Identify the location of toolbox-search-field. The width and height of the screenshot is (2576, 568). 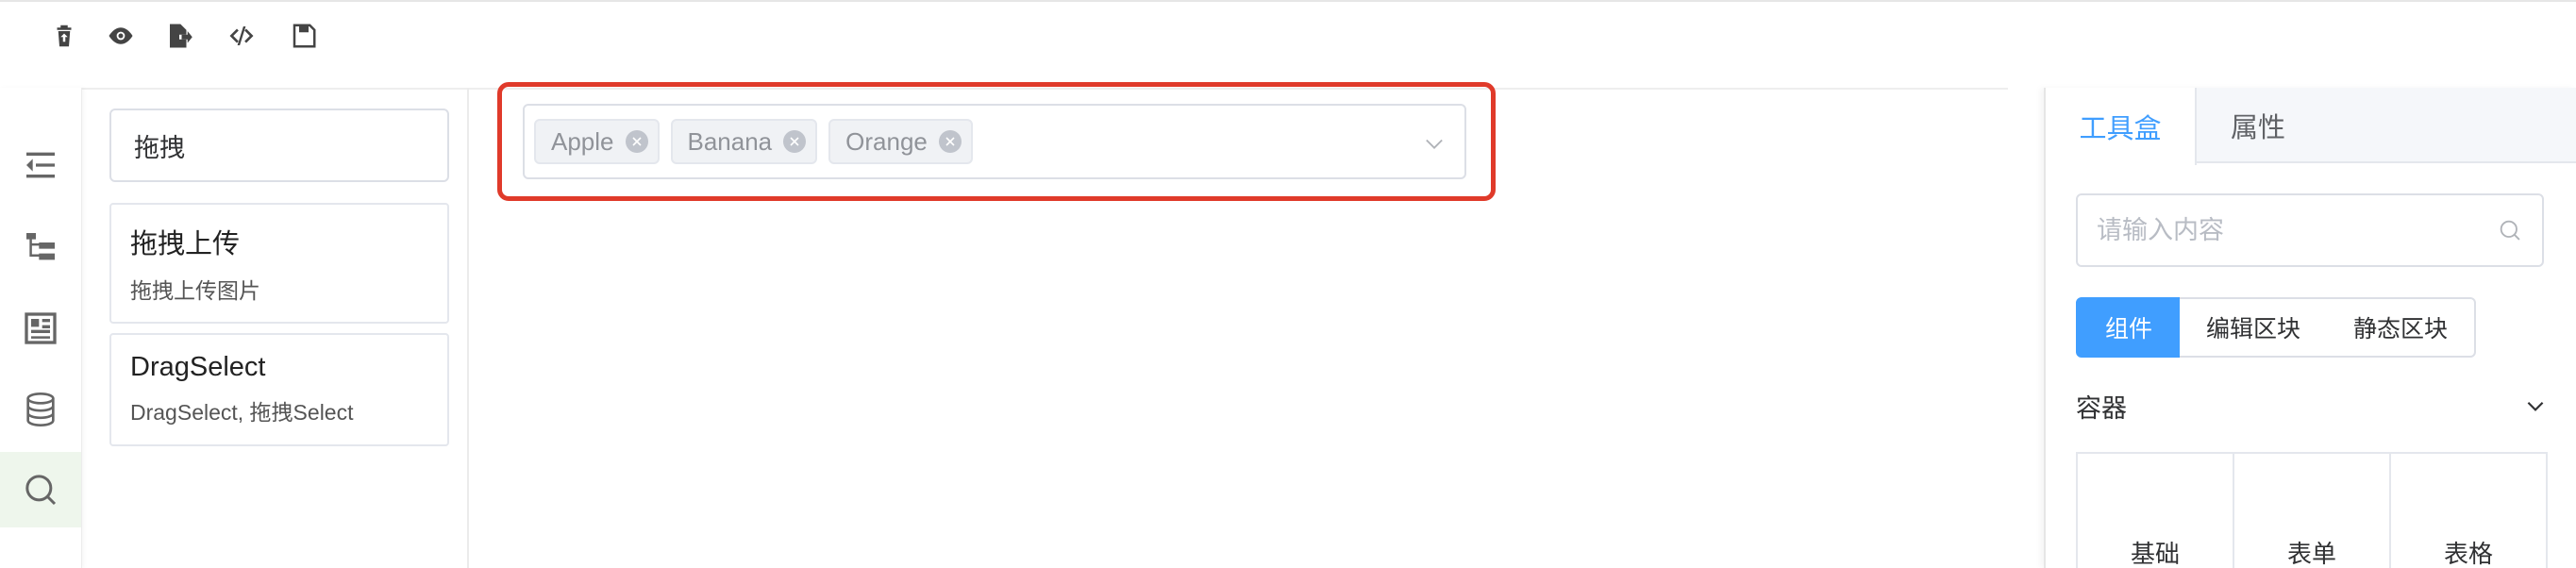
(2310, 230).